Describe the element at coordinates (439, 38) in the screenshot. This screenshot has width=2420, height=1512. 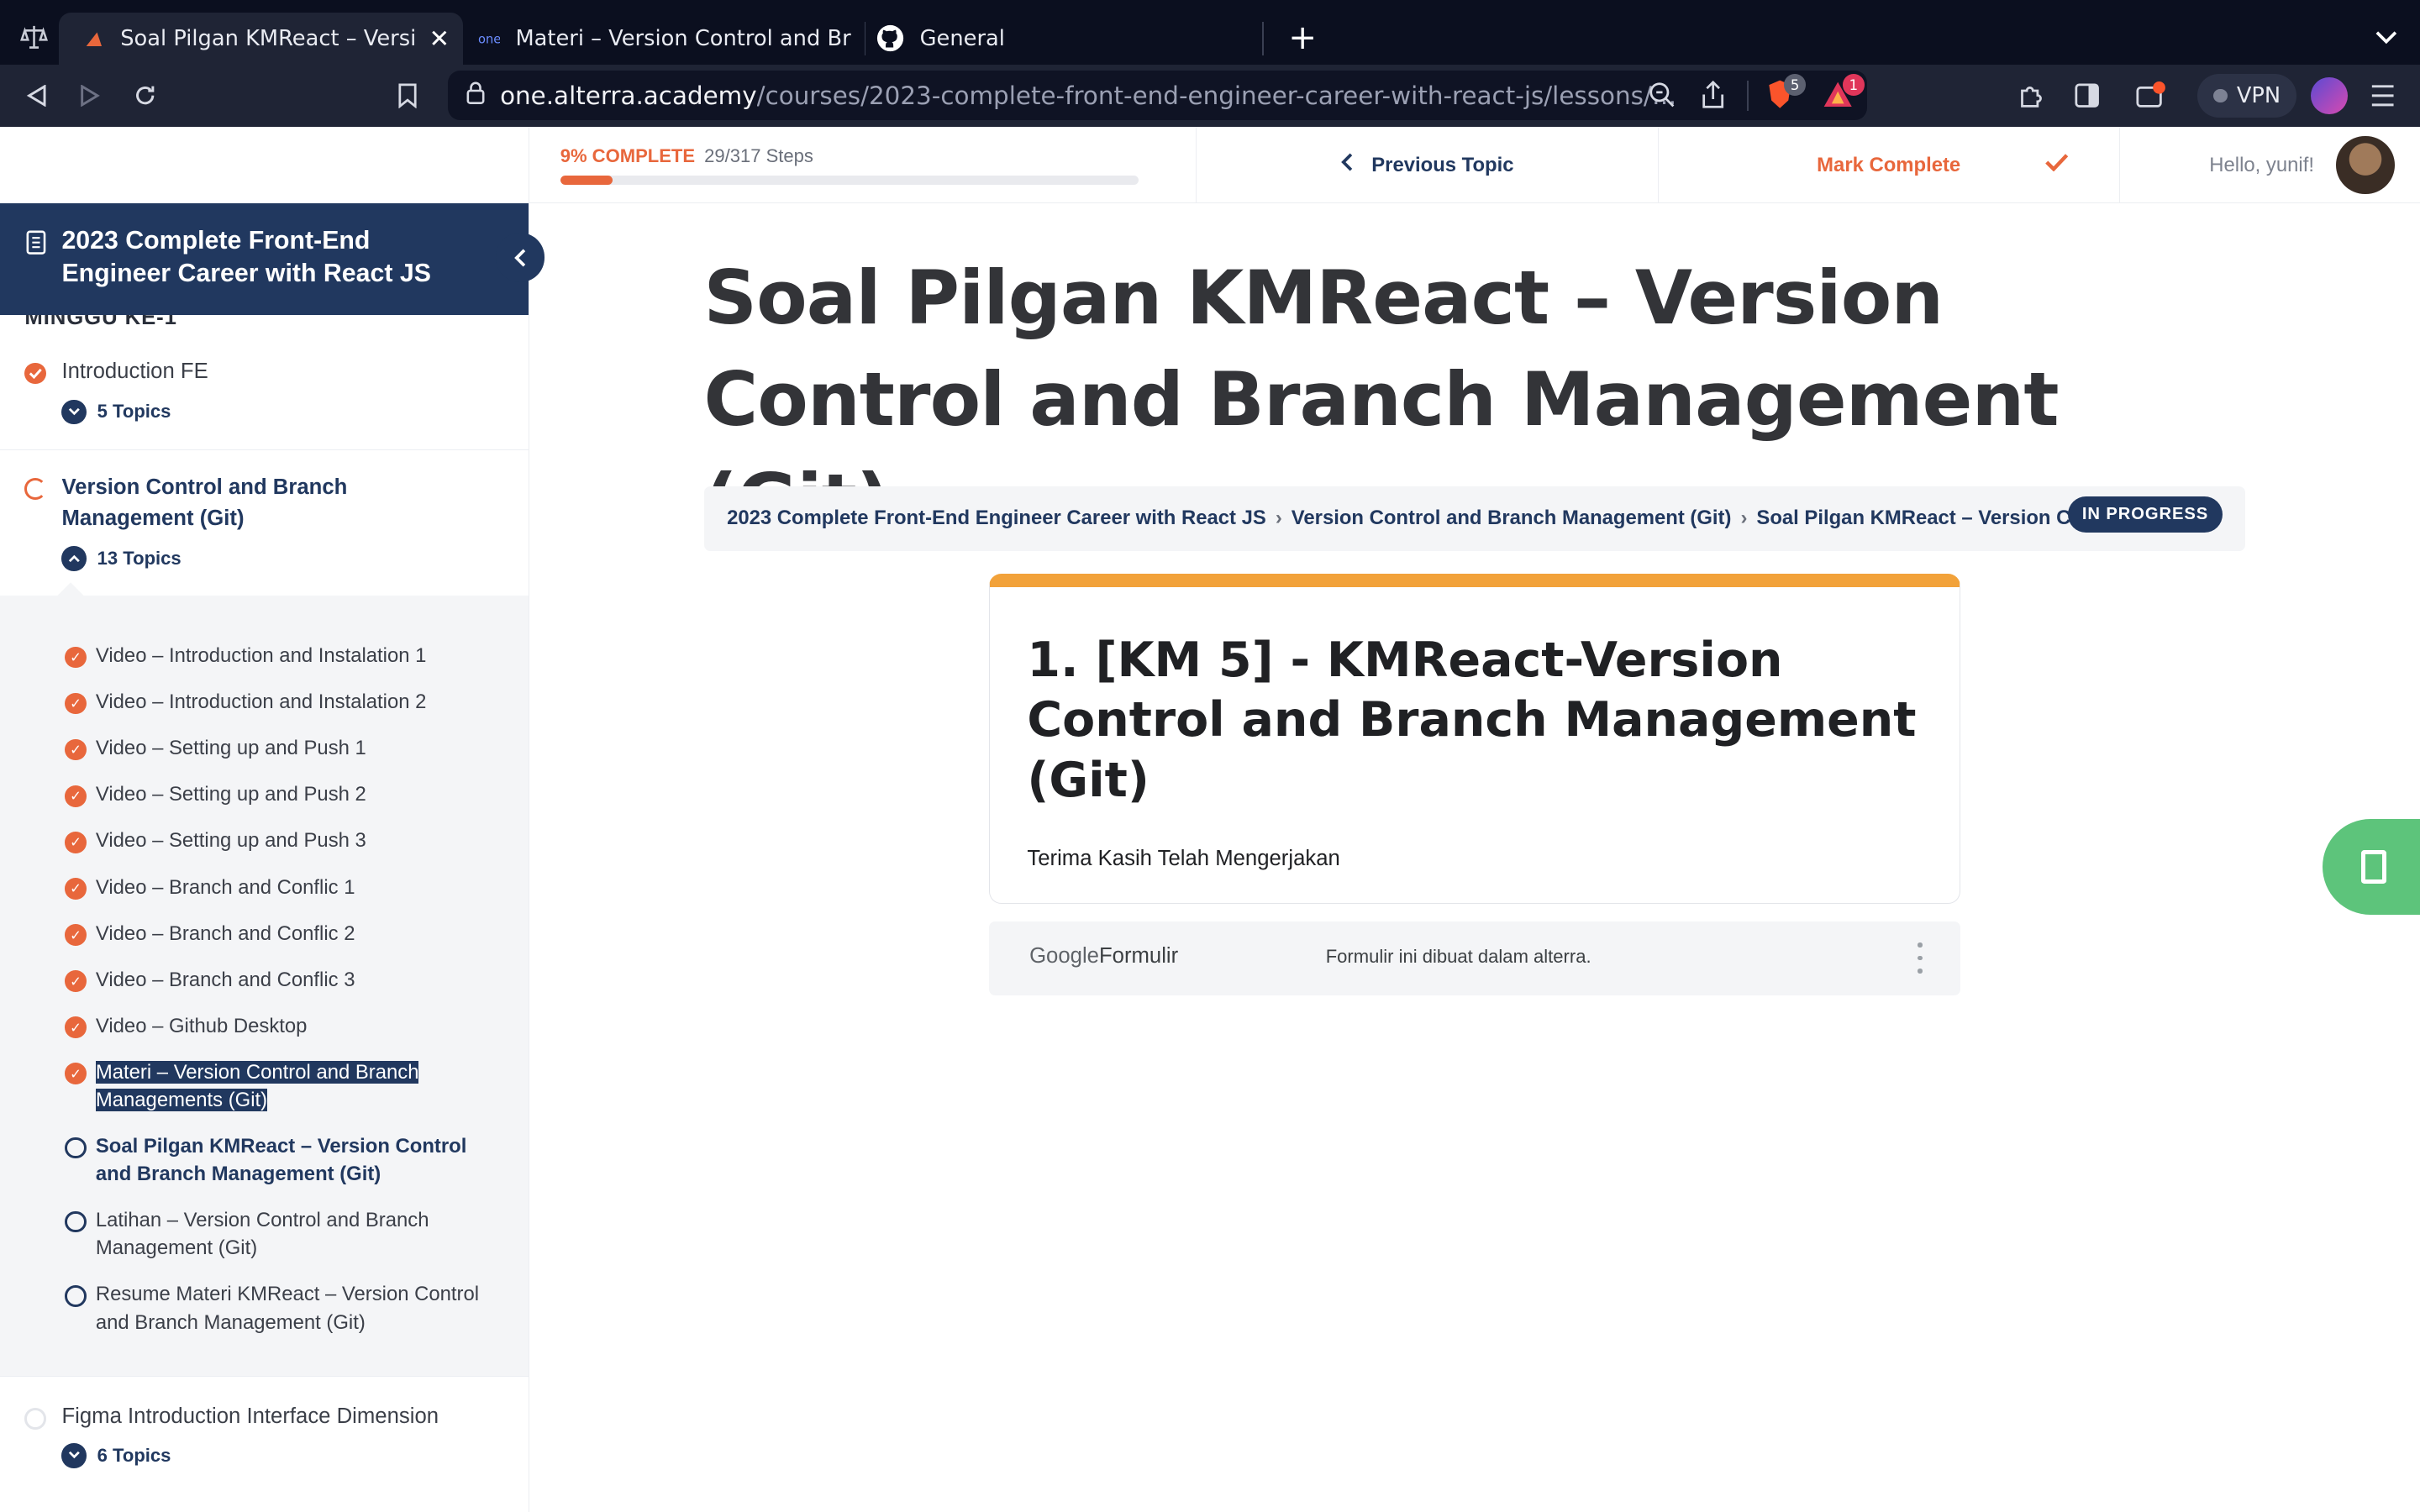
I see `close-tab-icon: ✕` at that location.